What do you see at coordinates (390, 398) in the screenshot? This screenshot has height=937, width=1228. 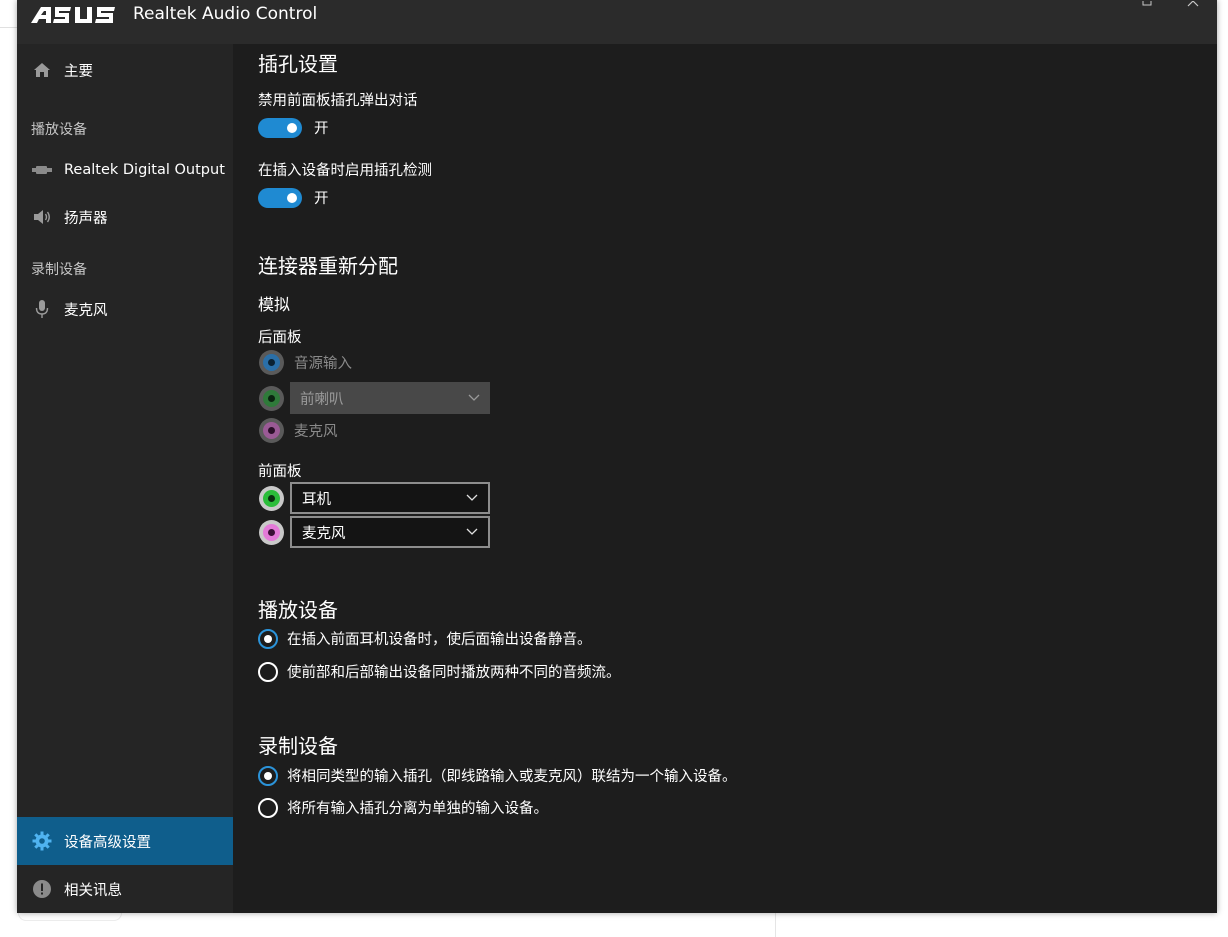 I see `rear-jack-select: 前喇叭` at bounding box center [390, 398].